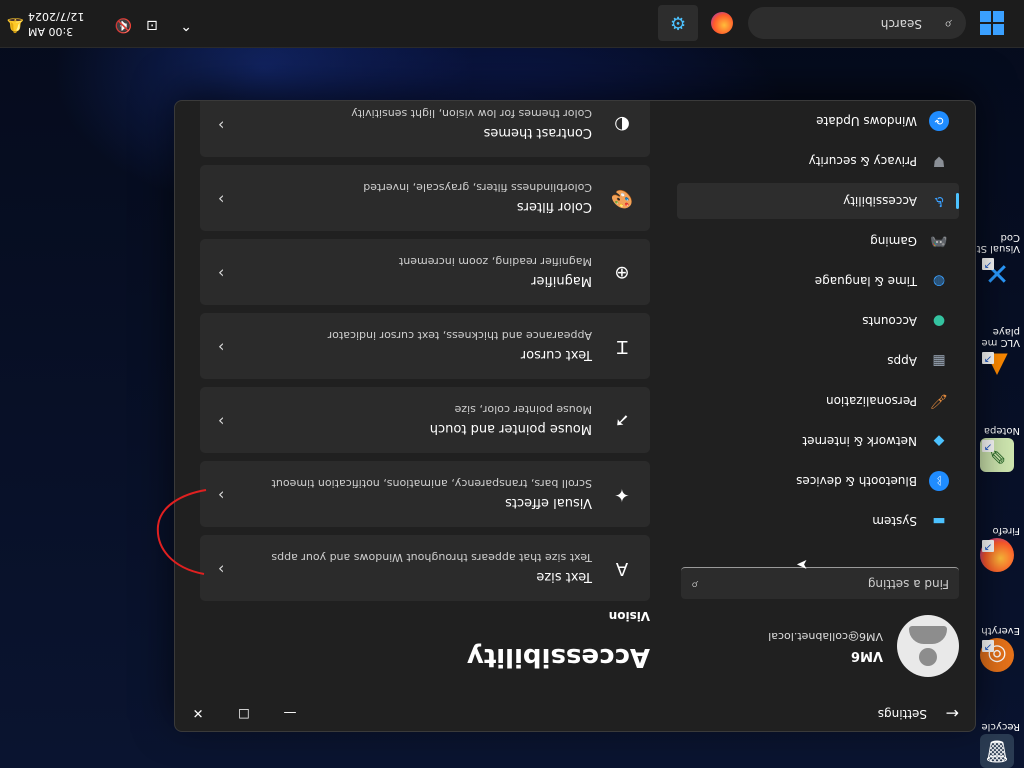  I want to click on window-title: Settings, so click(902, 714).